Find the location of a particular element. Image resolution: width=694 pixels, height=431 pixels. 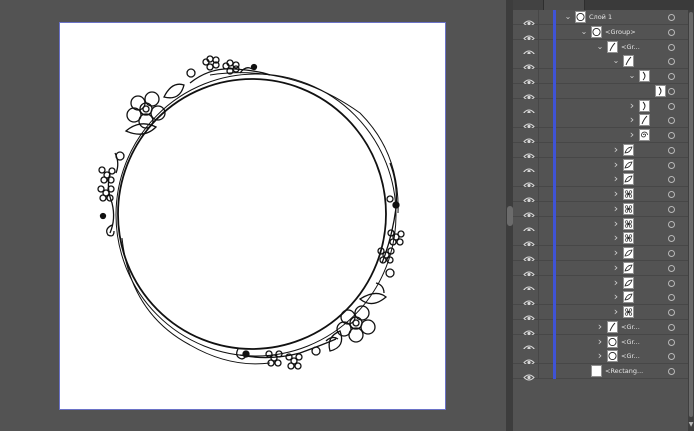

layer-row: ⌄ Слой 1 is located at coordinates (600, 18).